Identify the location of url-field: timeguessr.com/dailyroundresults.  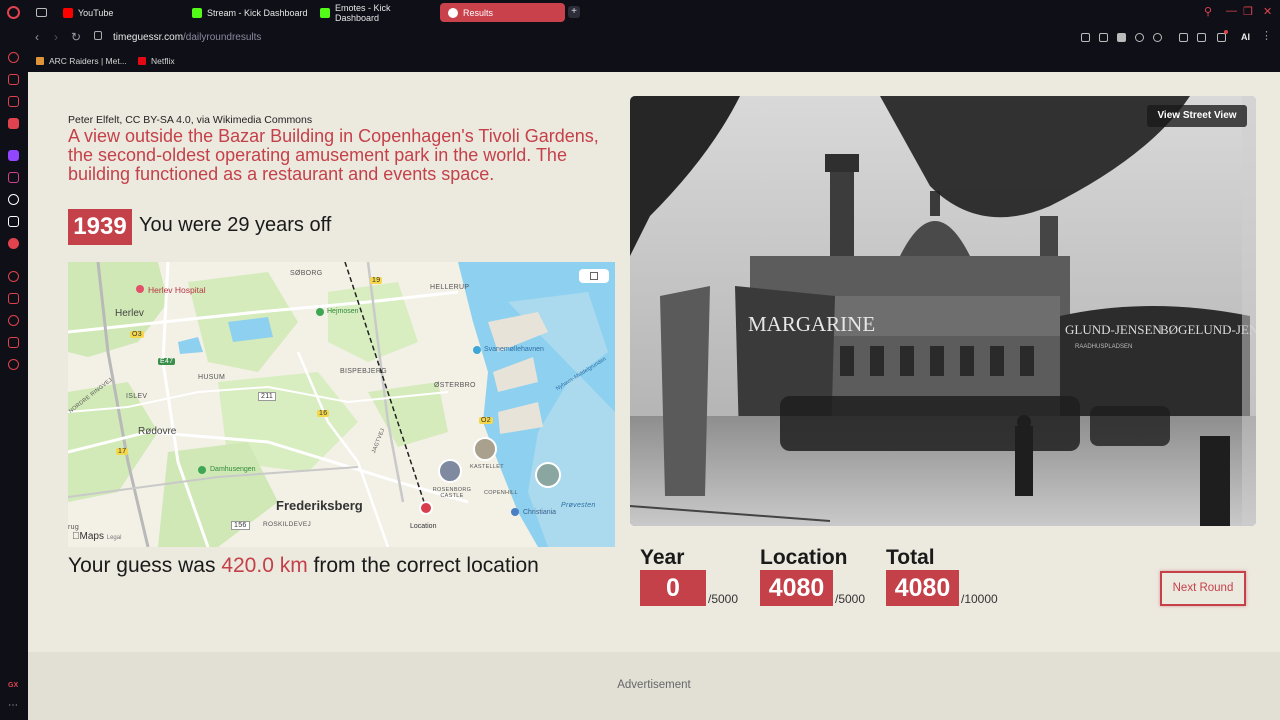
(187, 37).